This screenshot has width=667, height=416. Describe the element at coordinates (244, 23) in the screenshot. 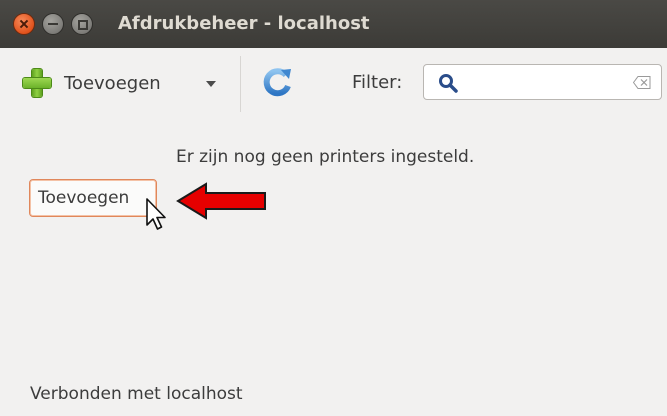

I see `window-title: Afdrukbeheer - localhost` at that location.